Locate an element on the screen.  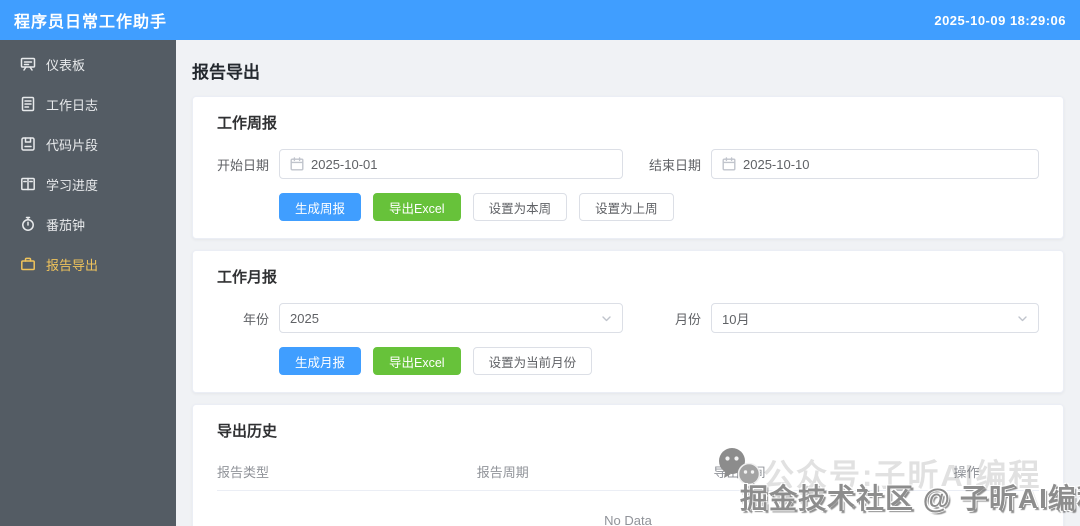
report-export-icon is located at coordinates (28, 264).